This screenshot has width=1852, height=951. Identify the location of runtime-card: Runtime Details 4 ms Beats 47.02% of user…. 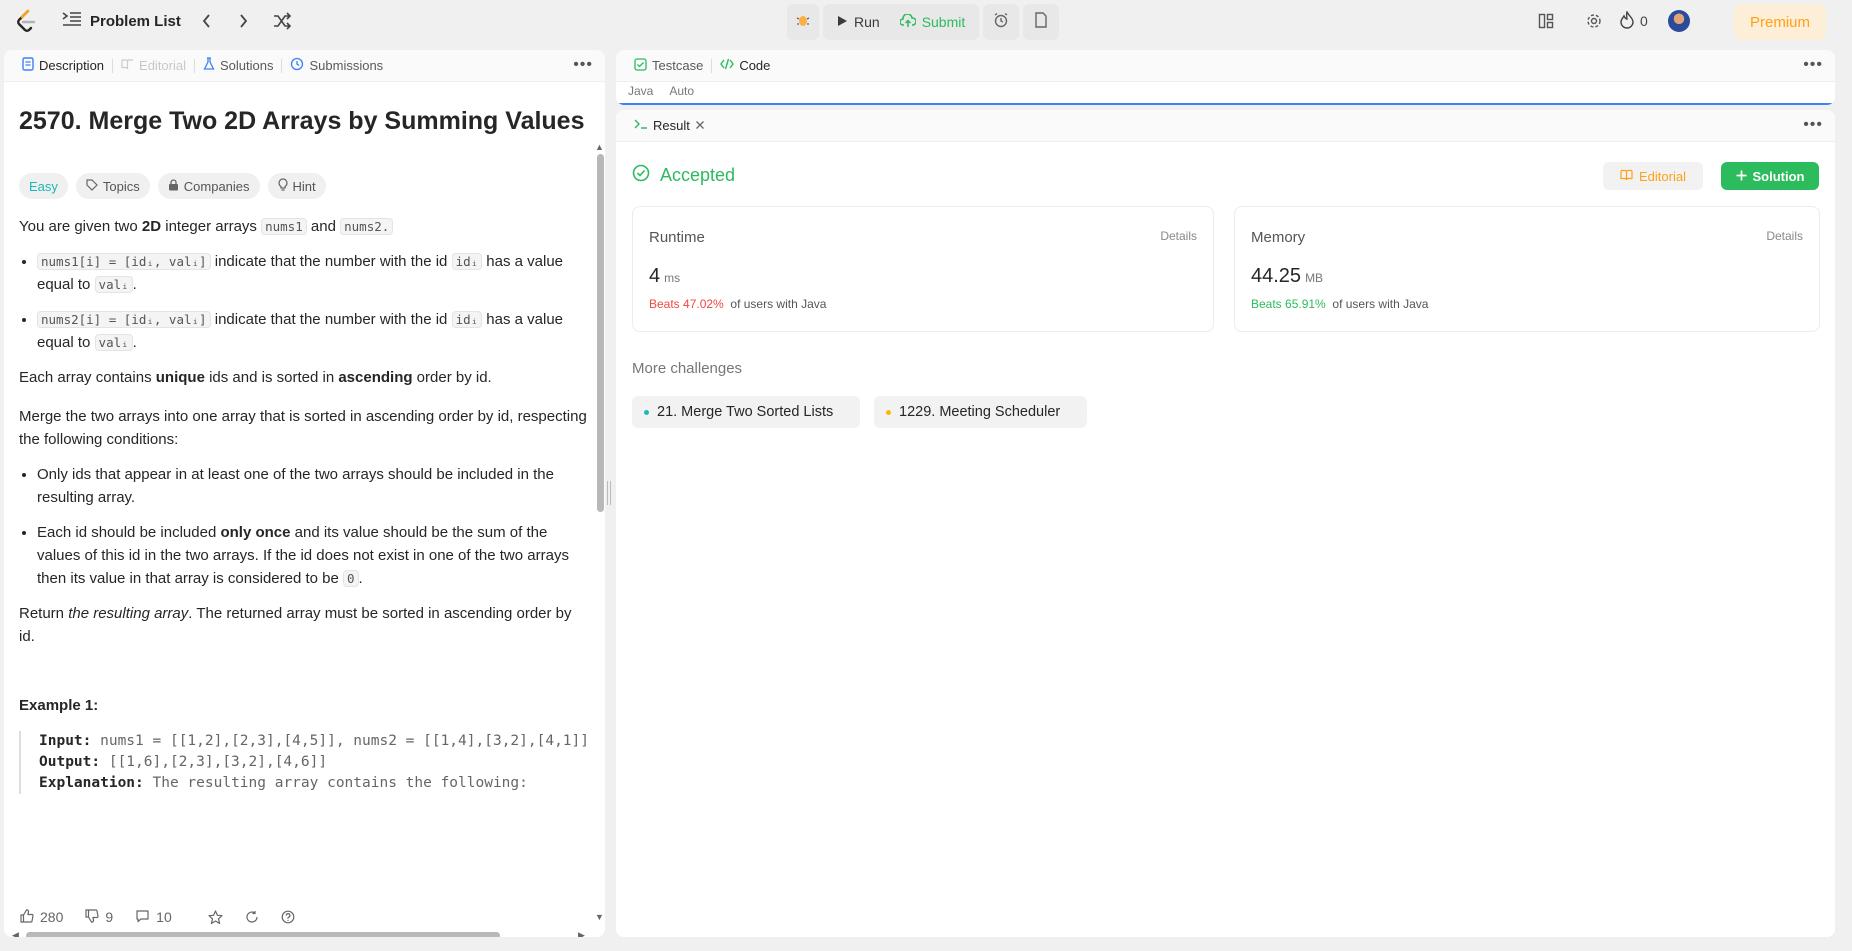
(923, 269).